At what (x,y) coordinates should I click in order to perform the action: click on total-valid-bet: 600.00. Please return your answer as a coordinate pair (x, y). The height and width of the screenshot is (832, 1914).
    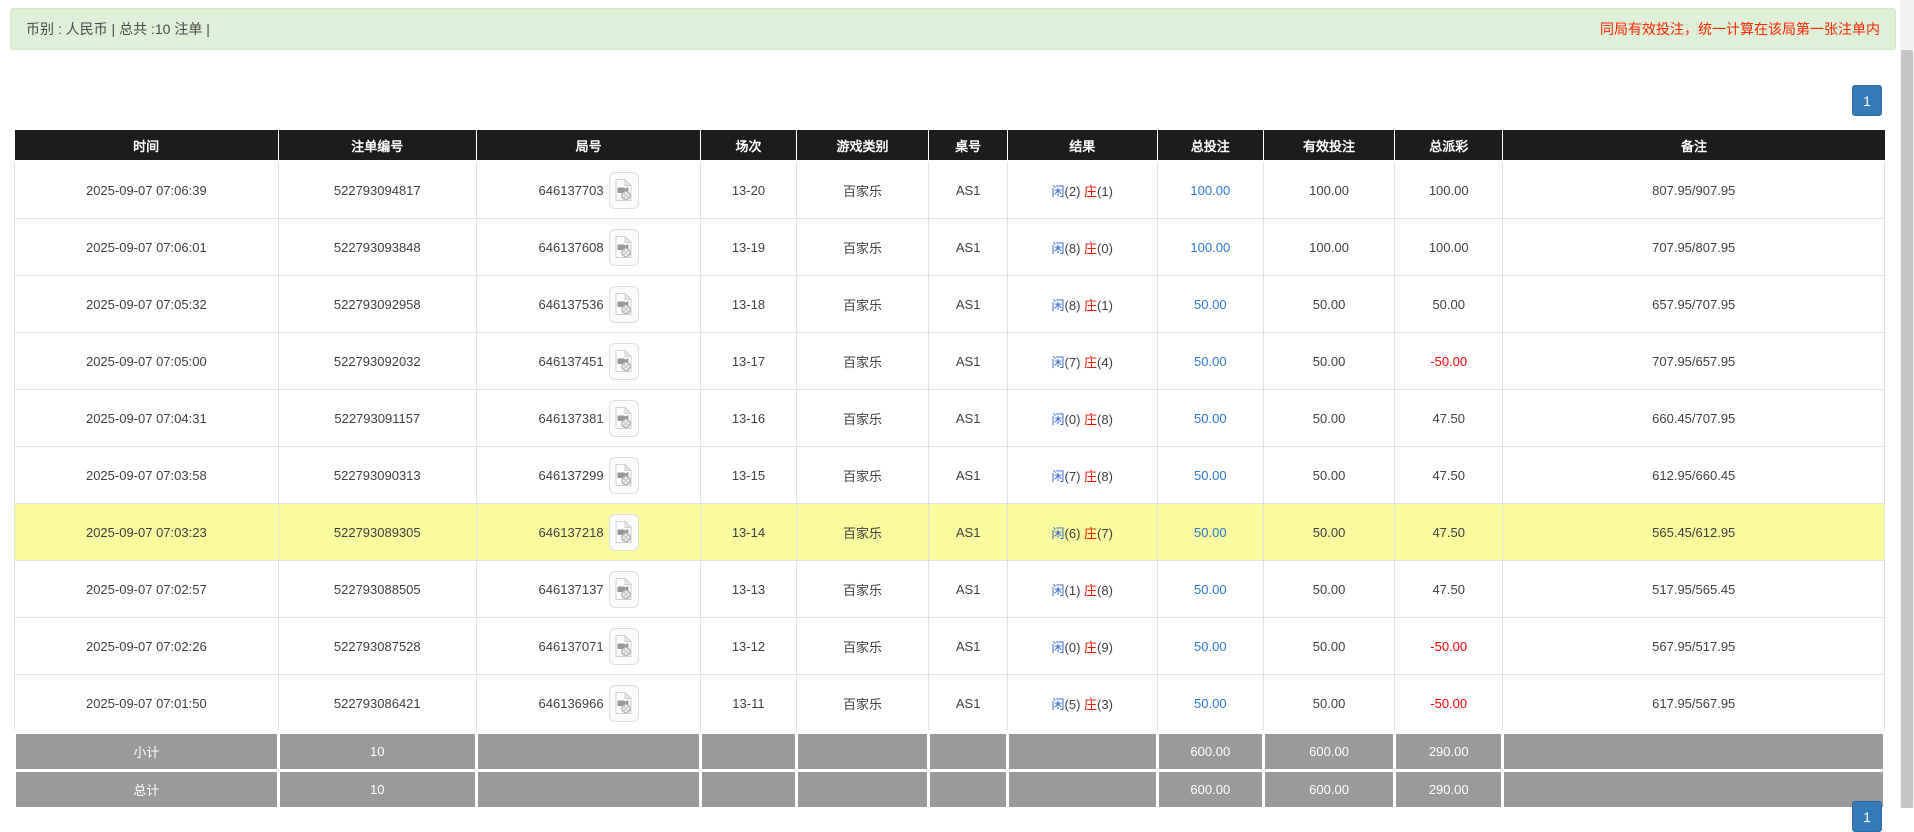
    Looking at the image, I should click on (1329, 789).